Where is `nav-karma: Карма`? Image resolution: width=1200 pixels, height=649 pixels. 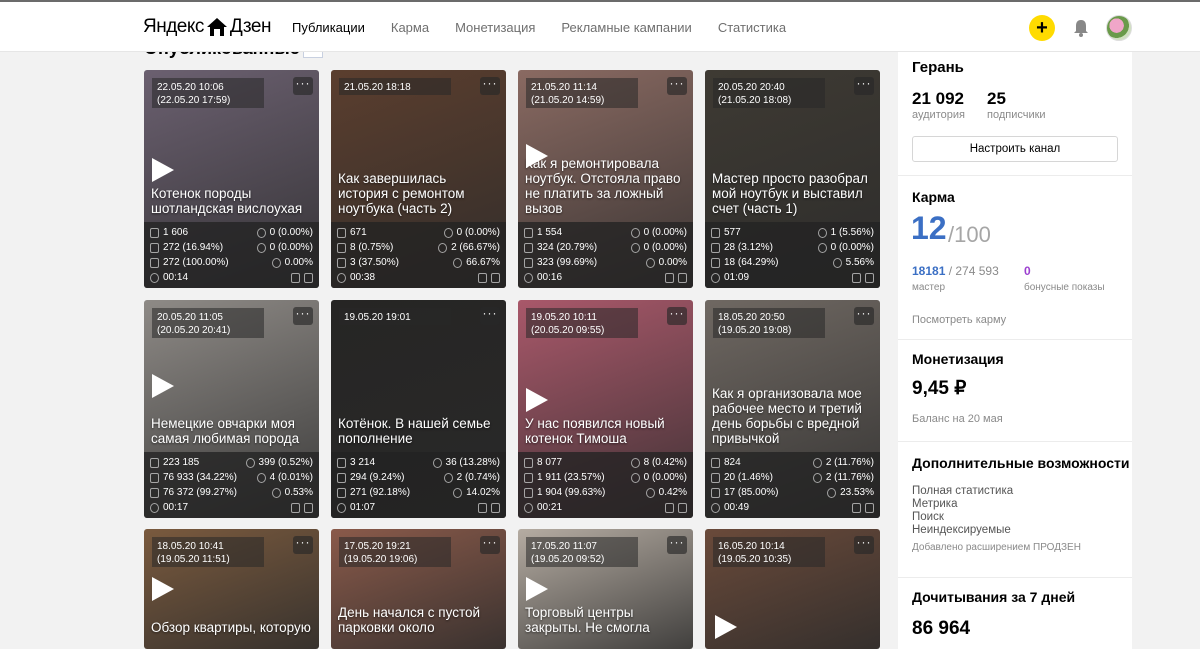 nav-karma: Карма is located at coordinates (410, 27).